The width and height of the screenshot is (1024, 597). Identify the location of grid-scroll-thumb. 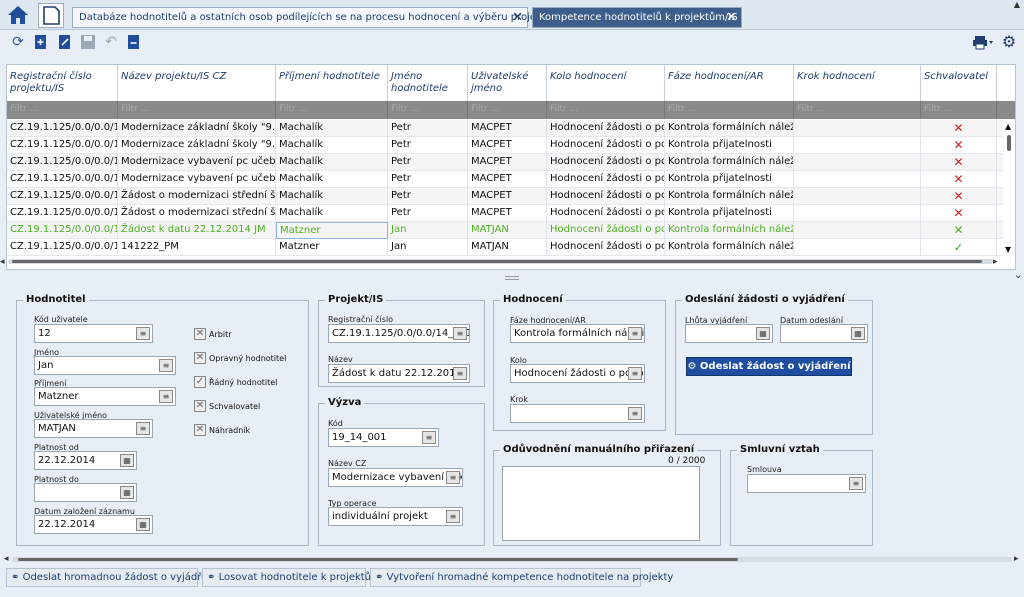
(497, 261).